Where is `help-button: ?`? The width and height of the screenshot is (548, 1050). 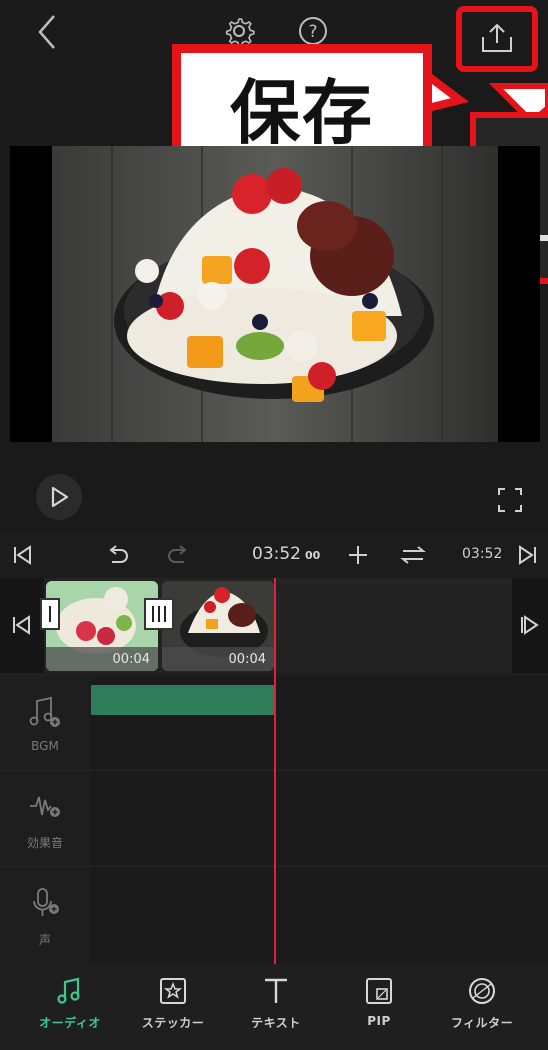
help-button: ? is located at coordinates (313, 31).